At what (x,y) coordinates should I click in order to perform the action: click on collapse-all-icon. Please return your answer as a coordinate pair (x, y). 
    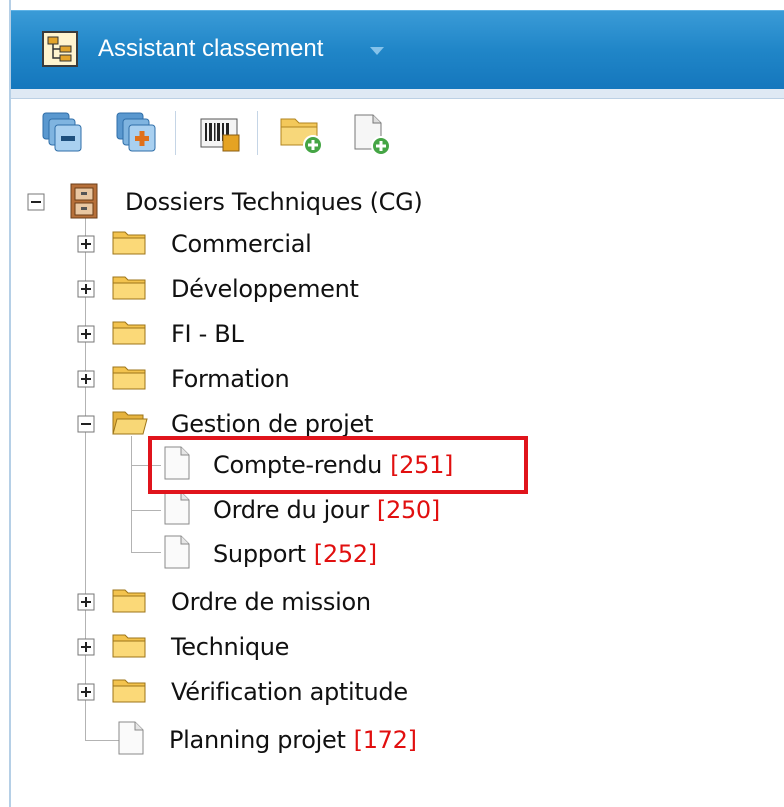
    Looking at the image, I should click on (62, 132).